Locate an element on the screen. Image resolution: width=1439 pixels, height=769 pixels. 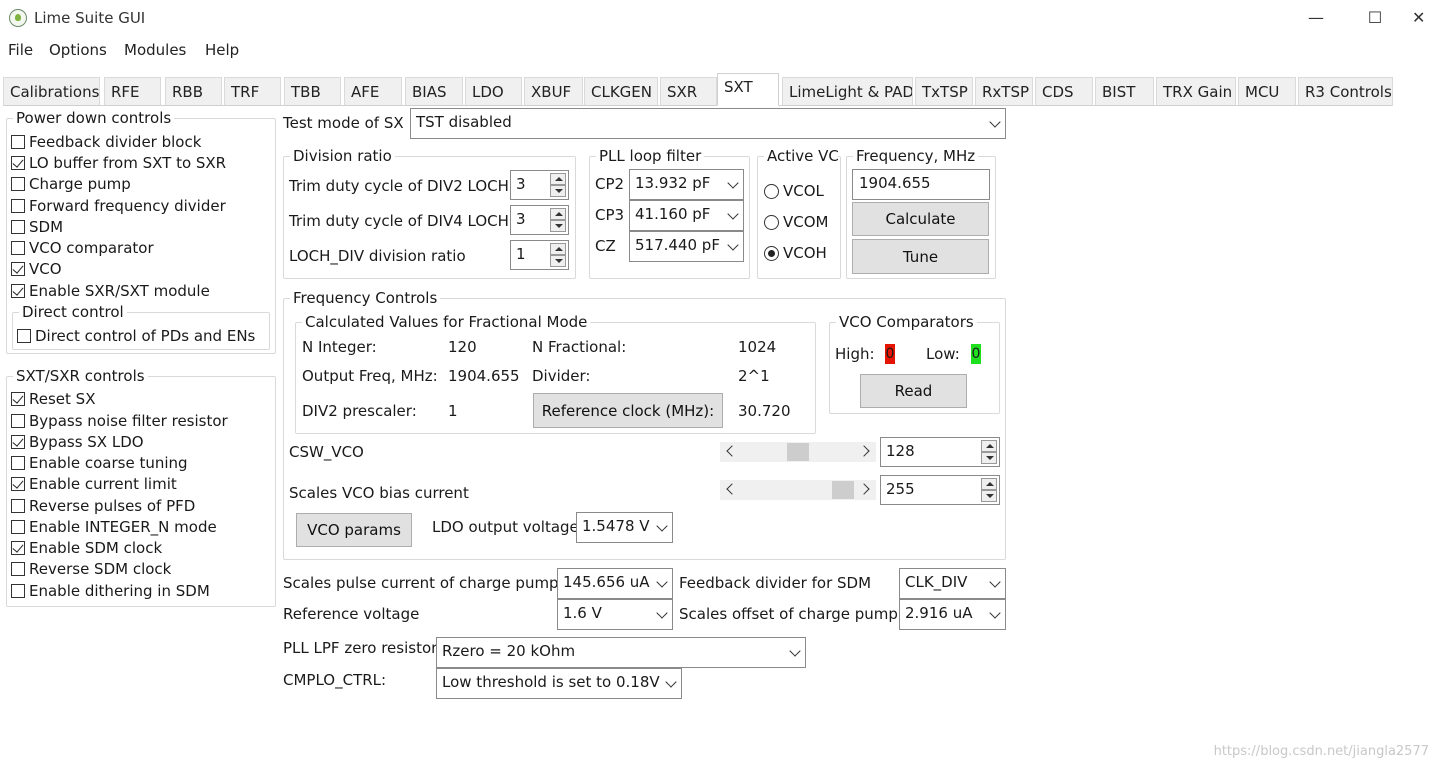
bypass-sx-ldo-checkbox: Bypass SX LDO is located at coordinates (77, 442).